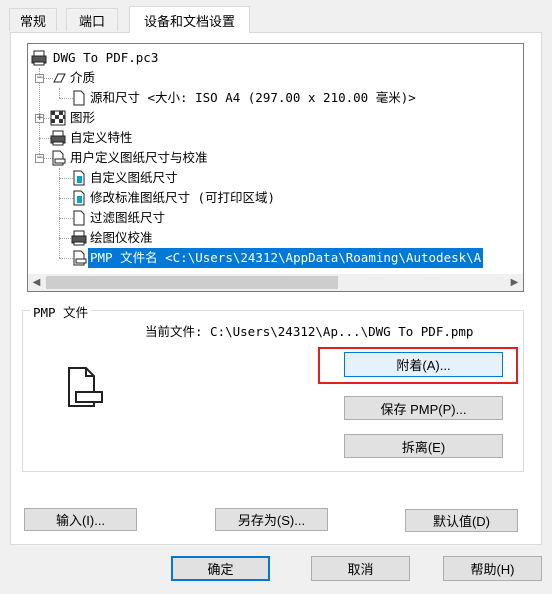 The height and width of the screenshot is (594, 552). What do you see at coordinates (101, 137) in the screenshot?
I see `tree-item-label: 自定义特性` at bounding box center [101, 137].